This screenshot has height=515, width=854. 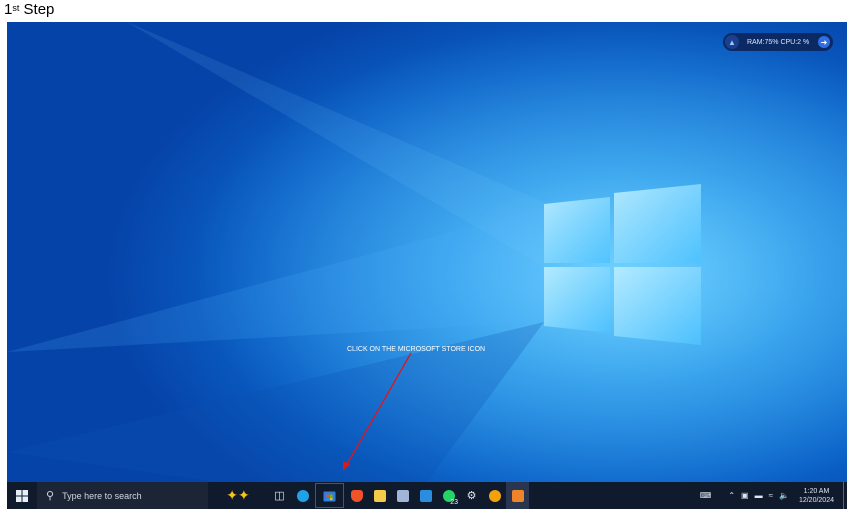 I want to click on wifi-icon: ≈, so click(x=771, y=495).